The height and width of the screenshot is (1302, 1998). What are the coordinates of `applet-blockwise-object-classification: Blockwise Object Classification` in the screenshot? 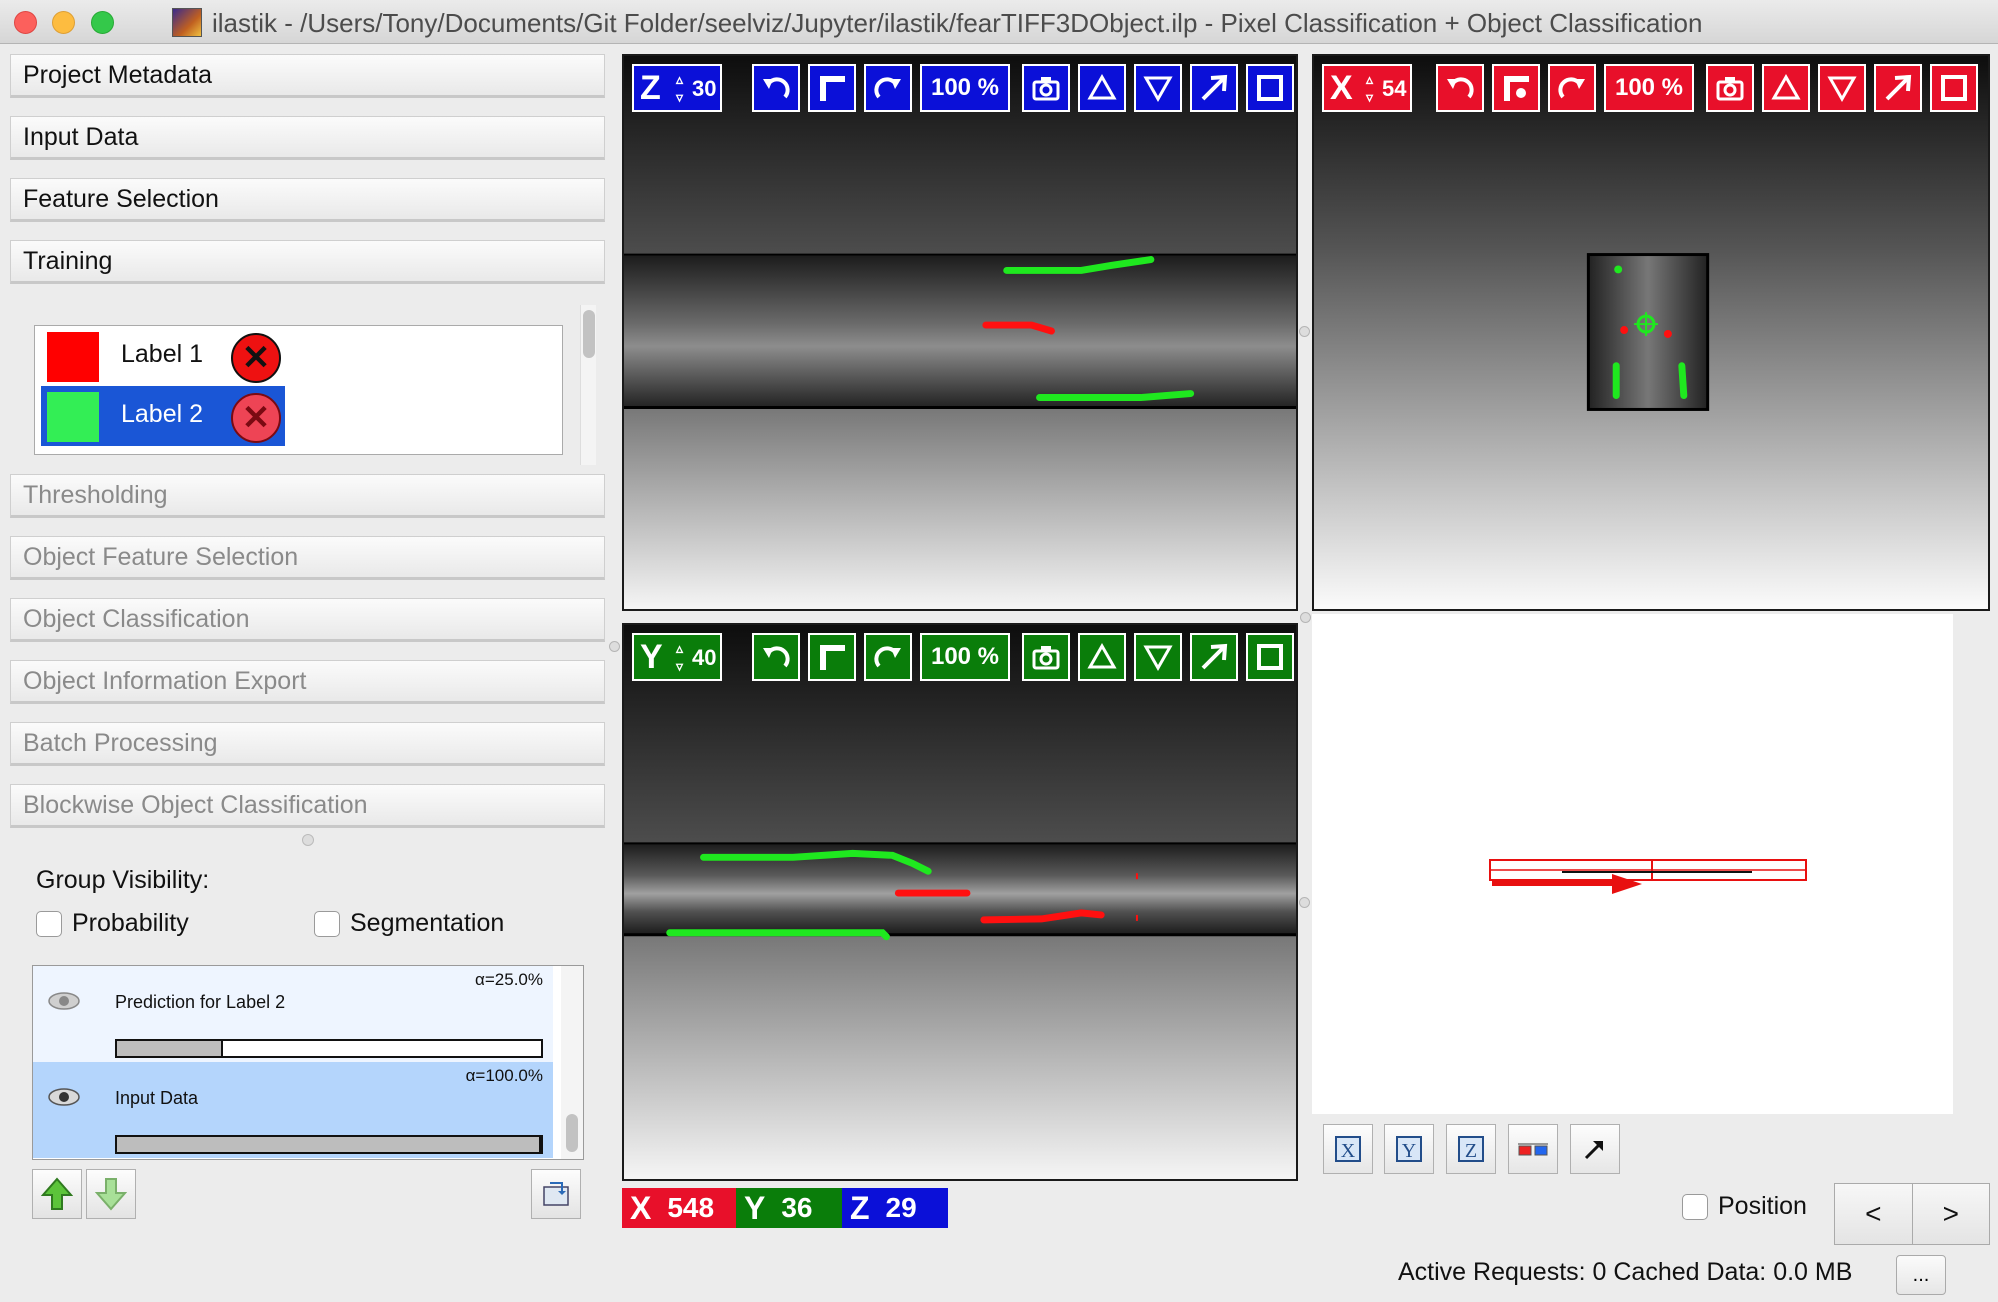 It's located at (307, 806).